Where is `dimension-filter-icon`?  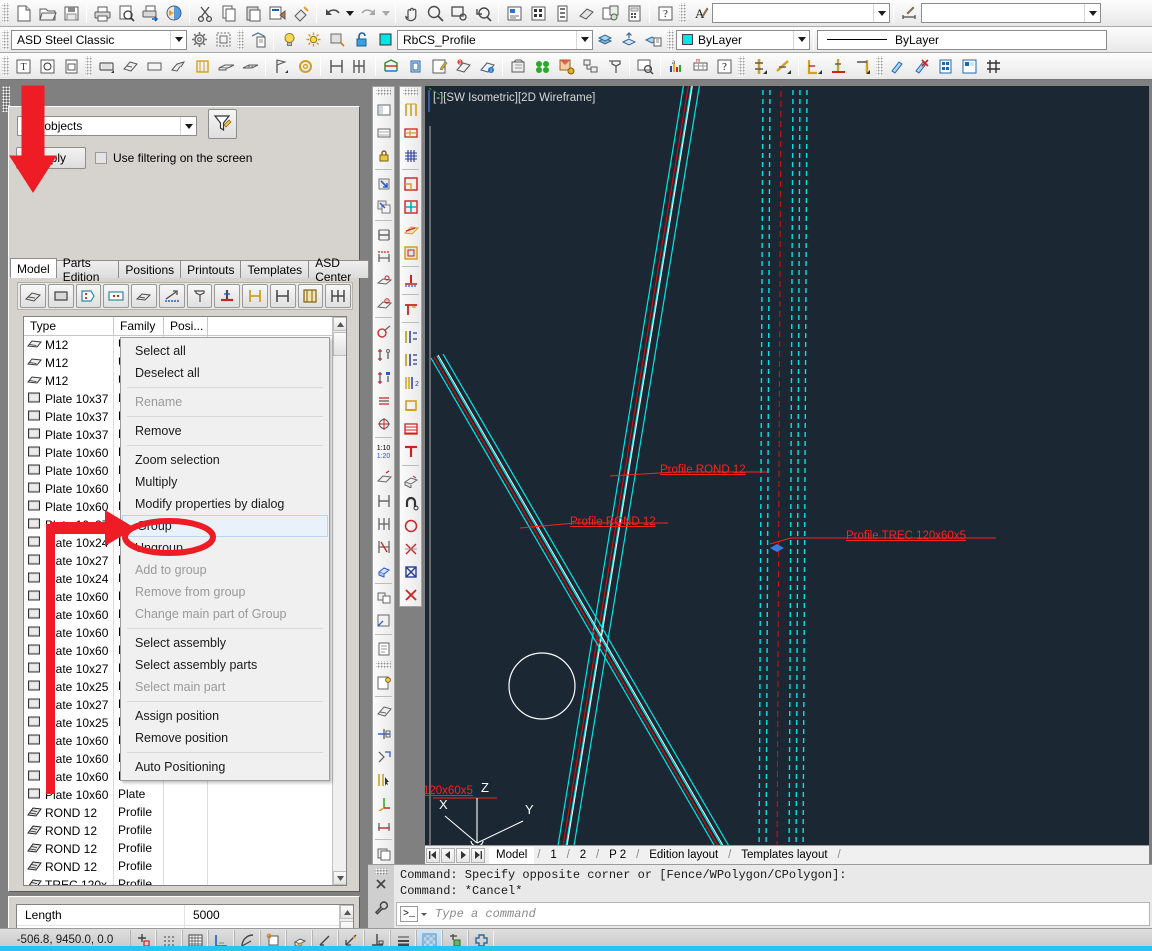
dimension-filter-icon is located at coordinates (171, 296).